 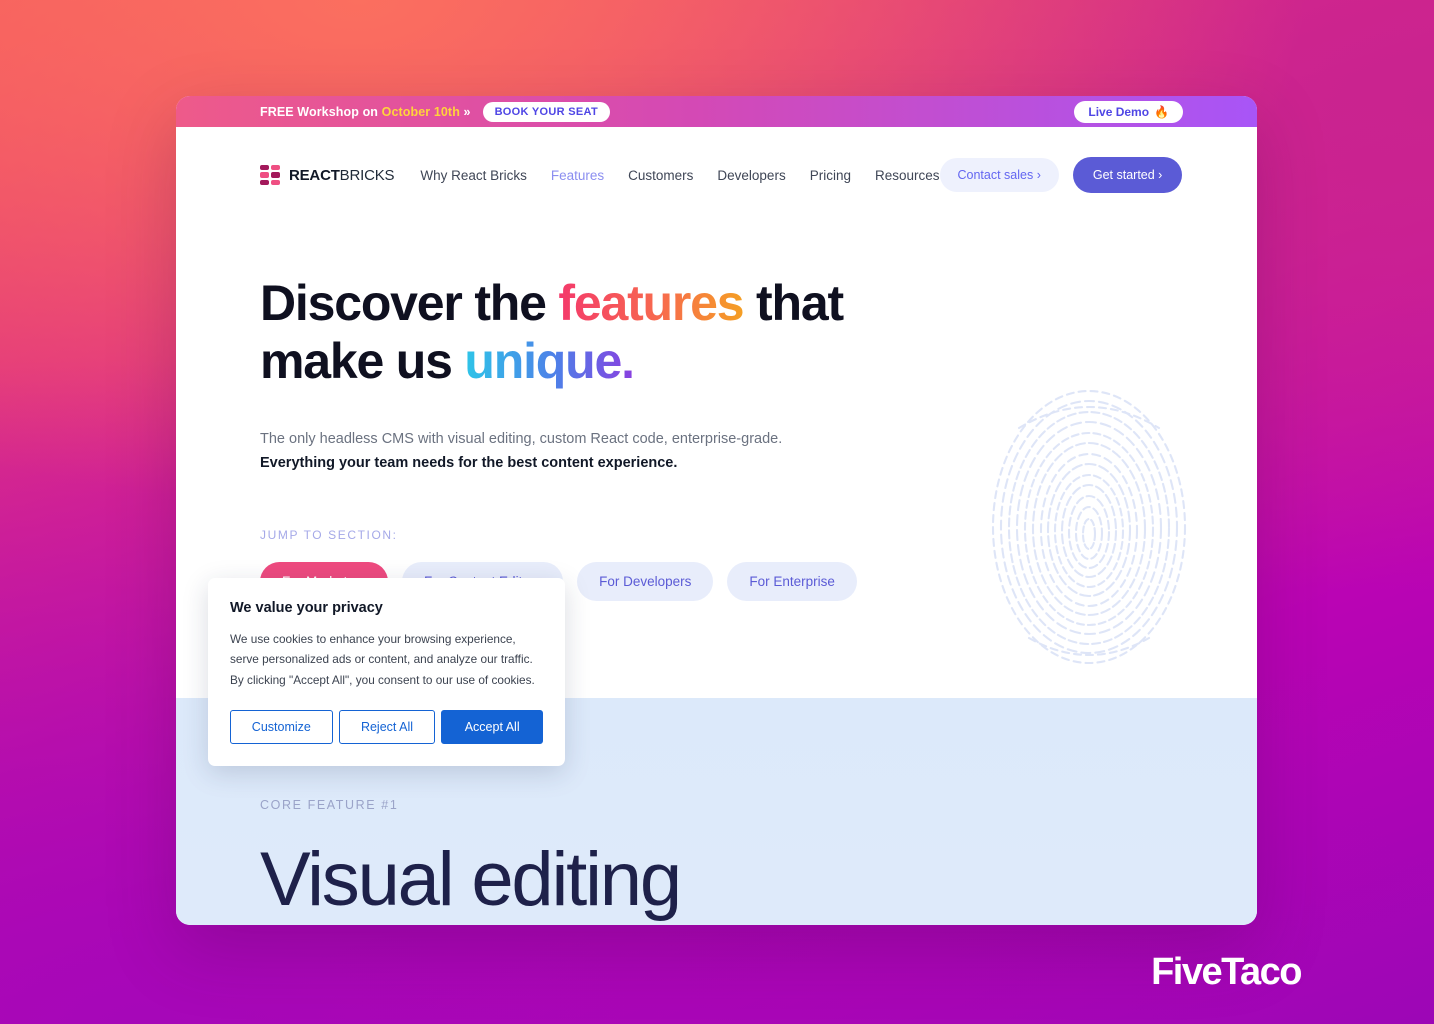 I want to click on logo-text-bold: REACT, so click(x=314, y=175).